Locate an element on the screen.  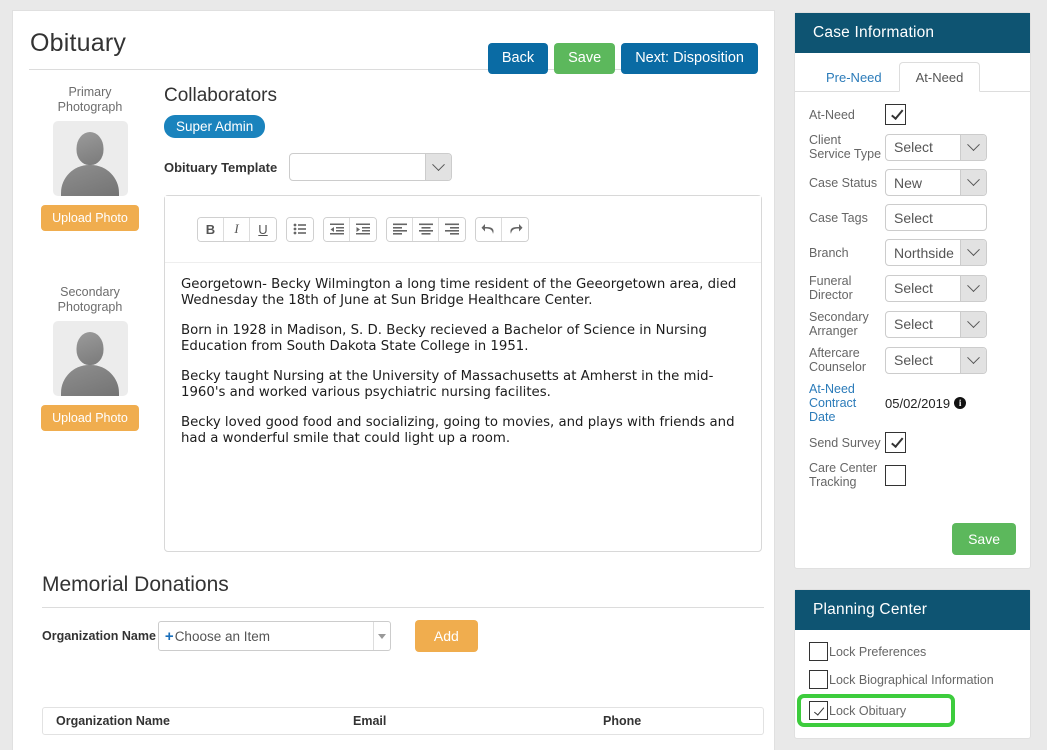
memorial-donations-divider is located at coordinates (403, 607).